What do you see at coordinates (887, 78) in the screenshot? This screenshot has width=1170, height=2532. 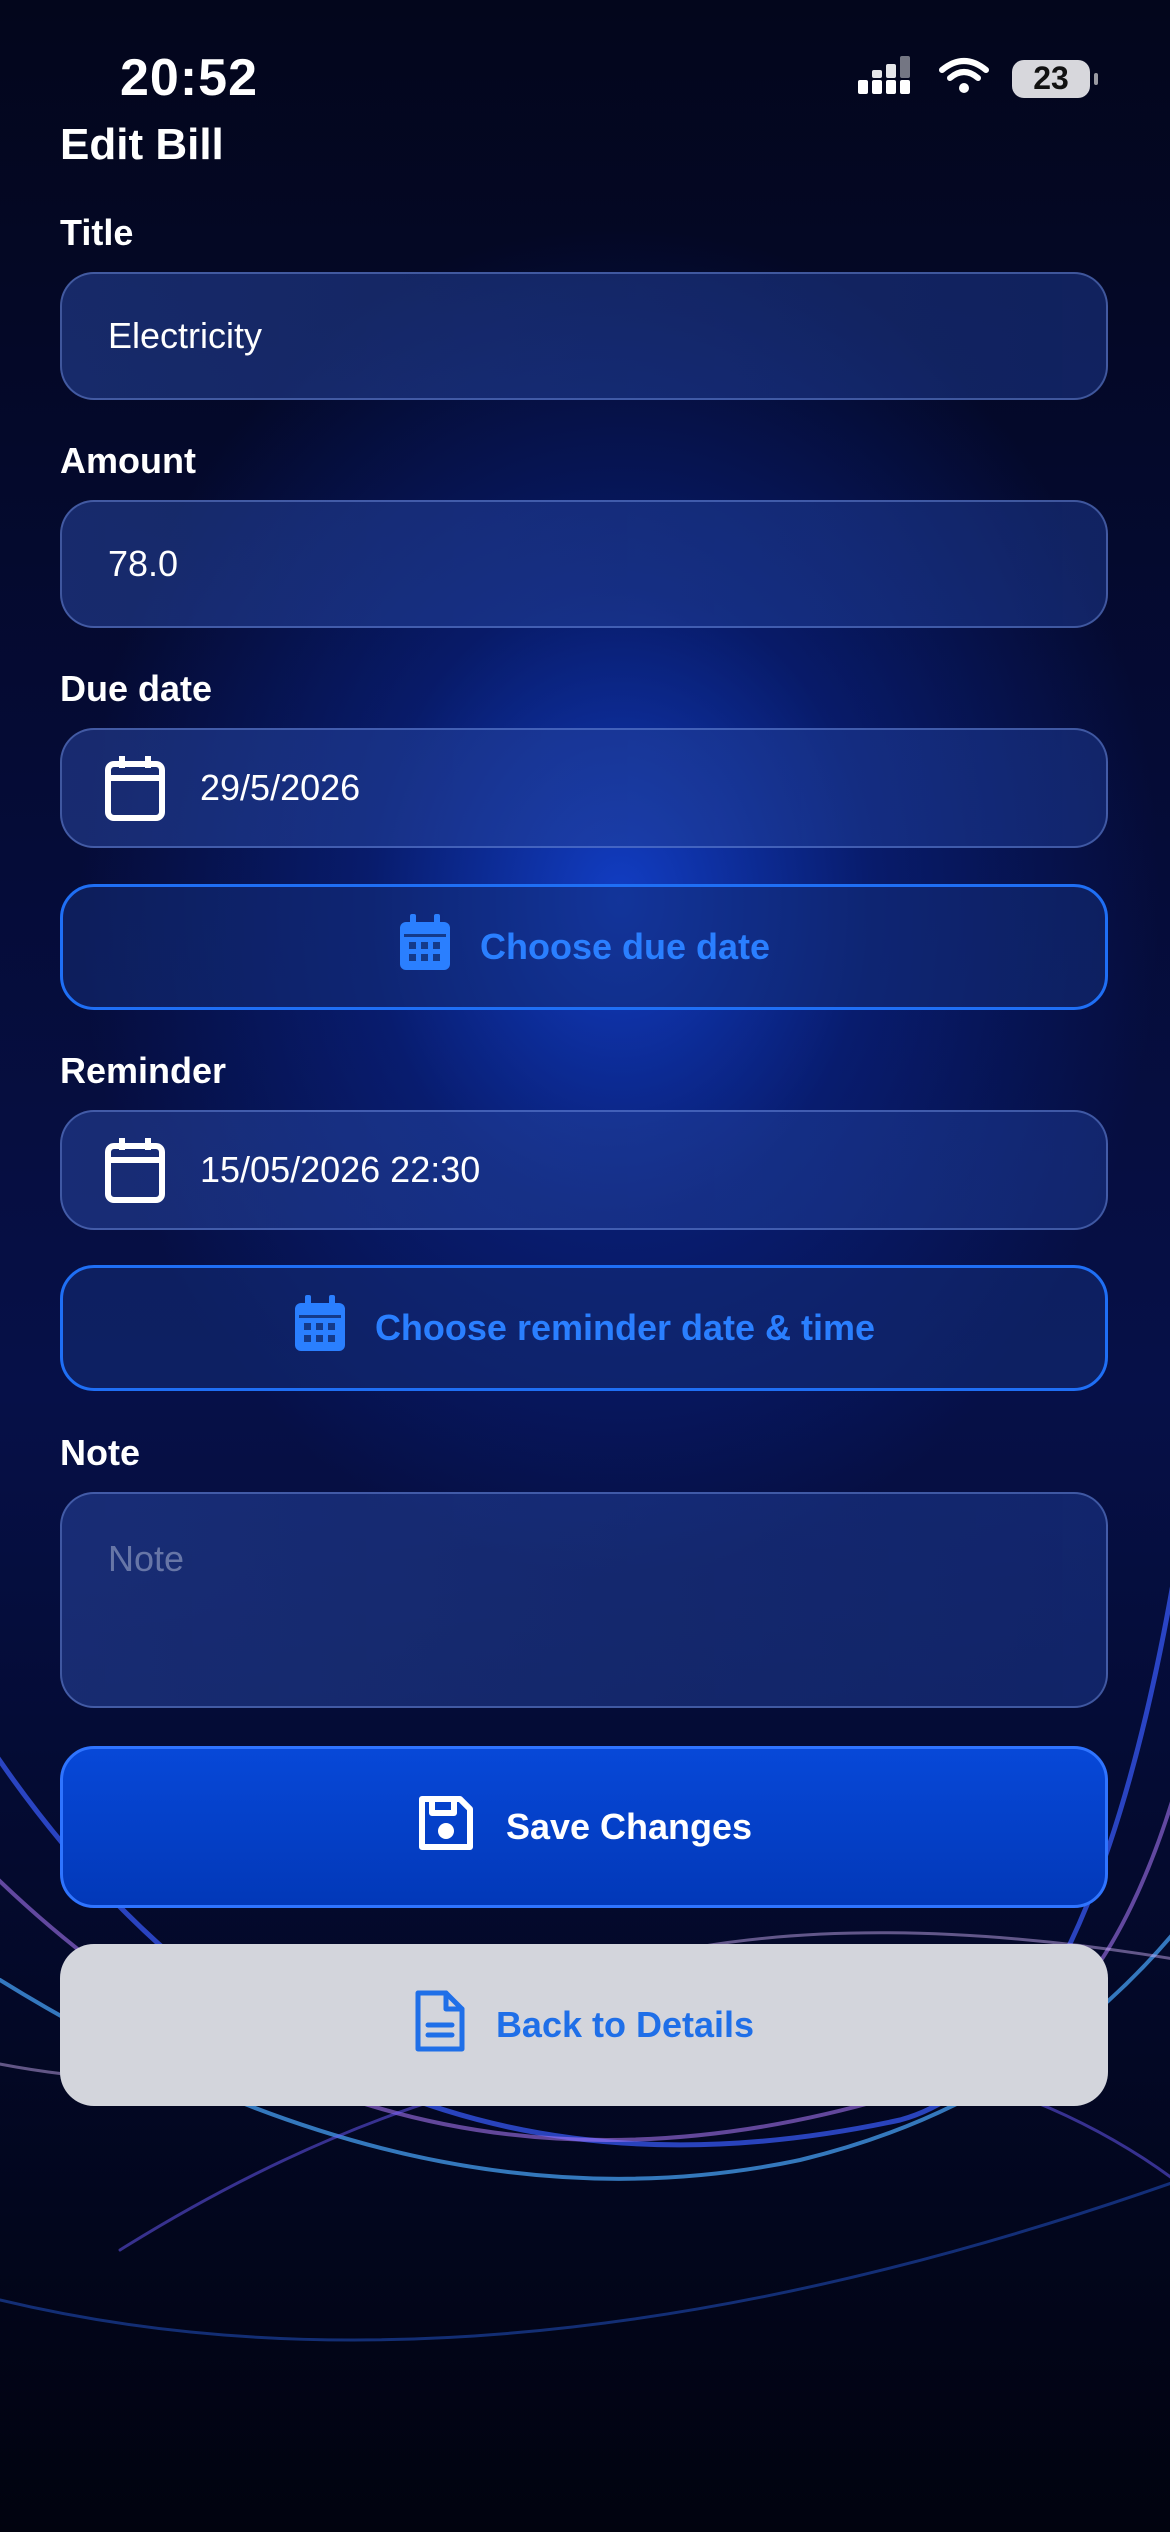 I see `cellular-signal-icon` at bounding box center [887, 78].